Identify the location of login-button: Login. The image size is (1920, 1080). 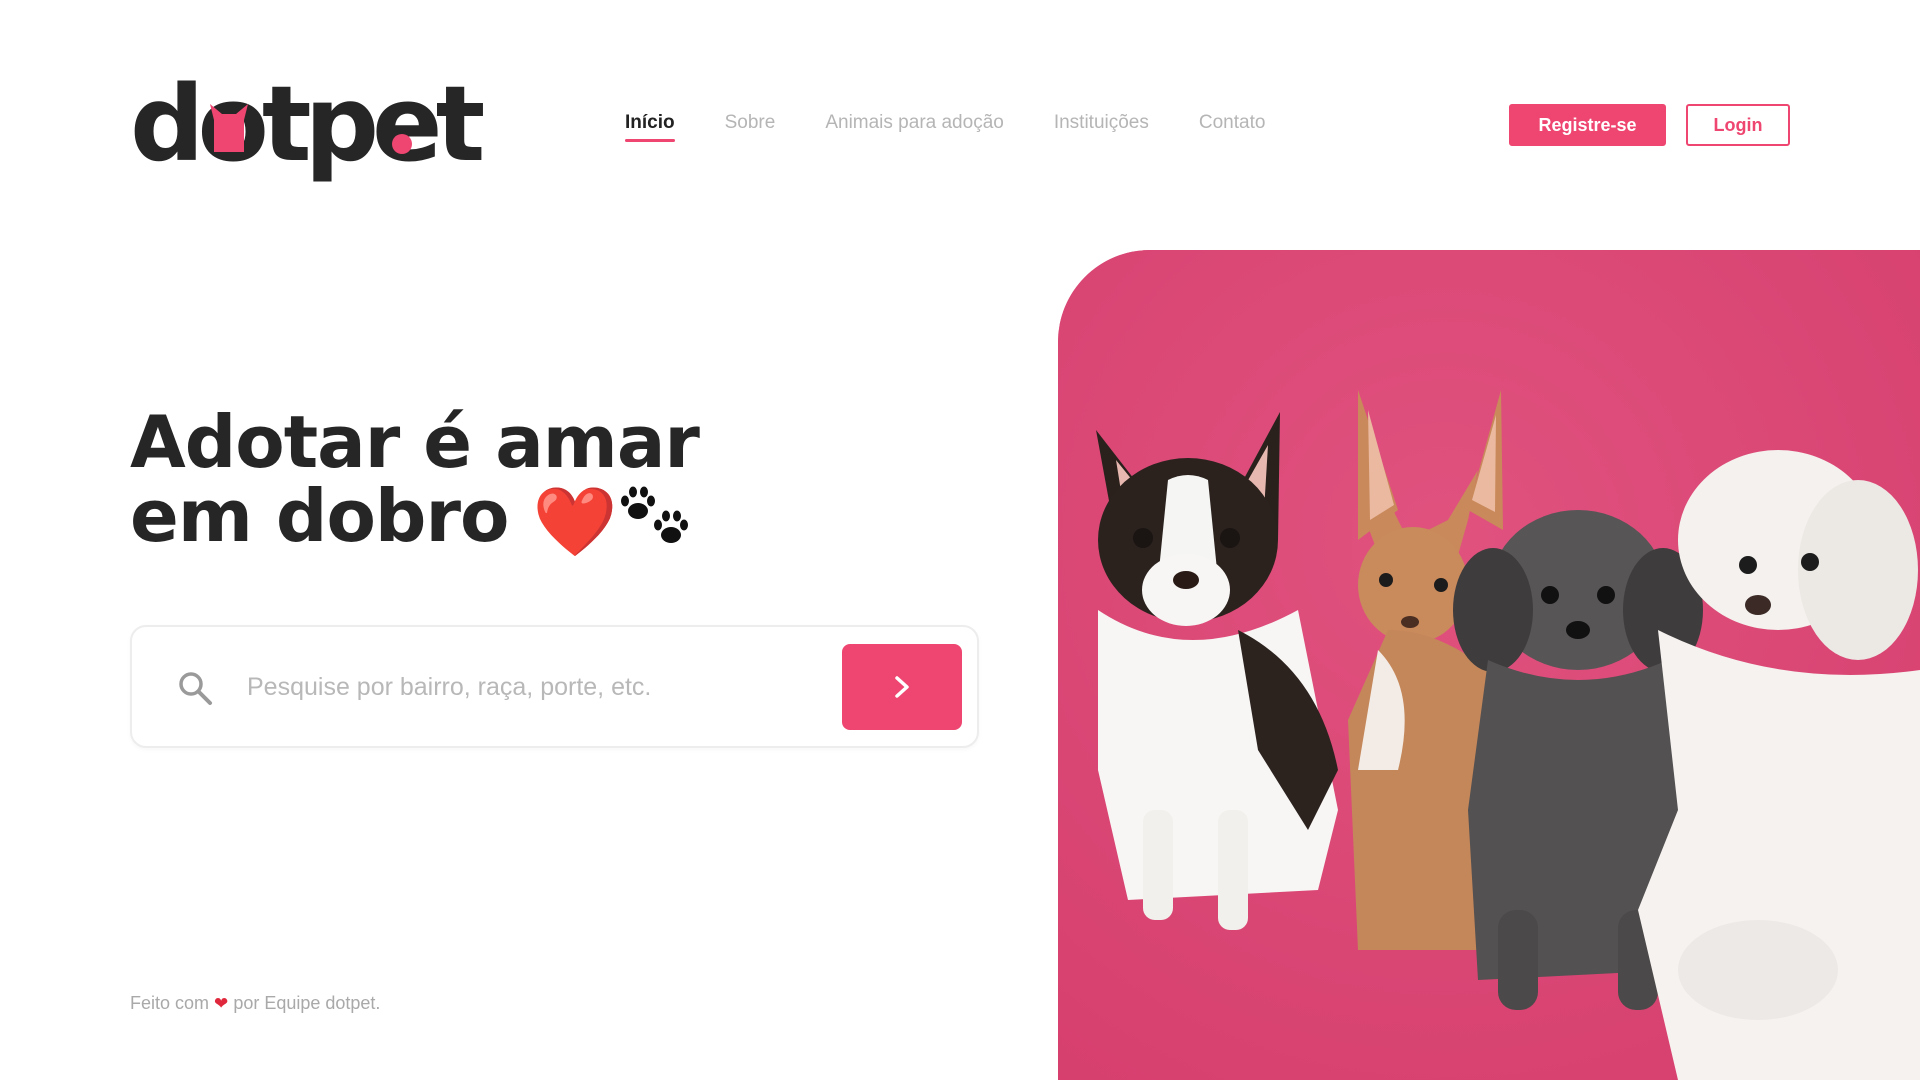
(1738, 125).